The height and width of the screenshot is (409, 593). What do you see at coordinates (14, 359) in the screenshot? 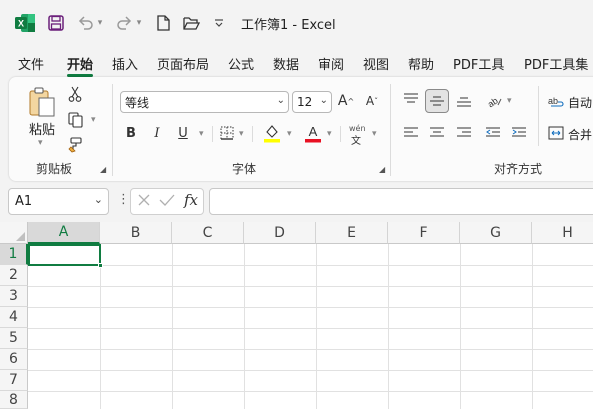
I see `row-header-6: 6` at bounding box center [14, 359].